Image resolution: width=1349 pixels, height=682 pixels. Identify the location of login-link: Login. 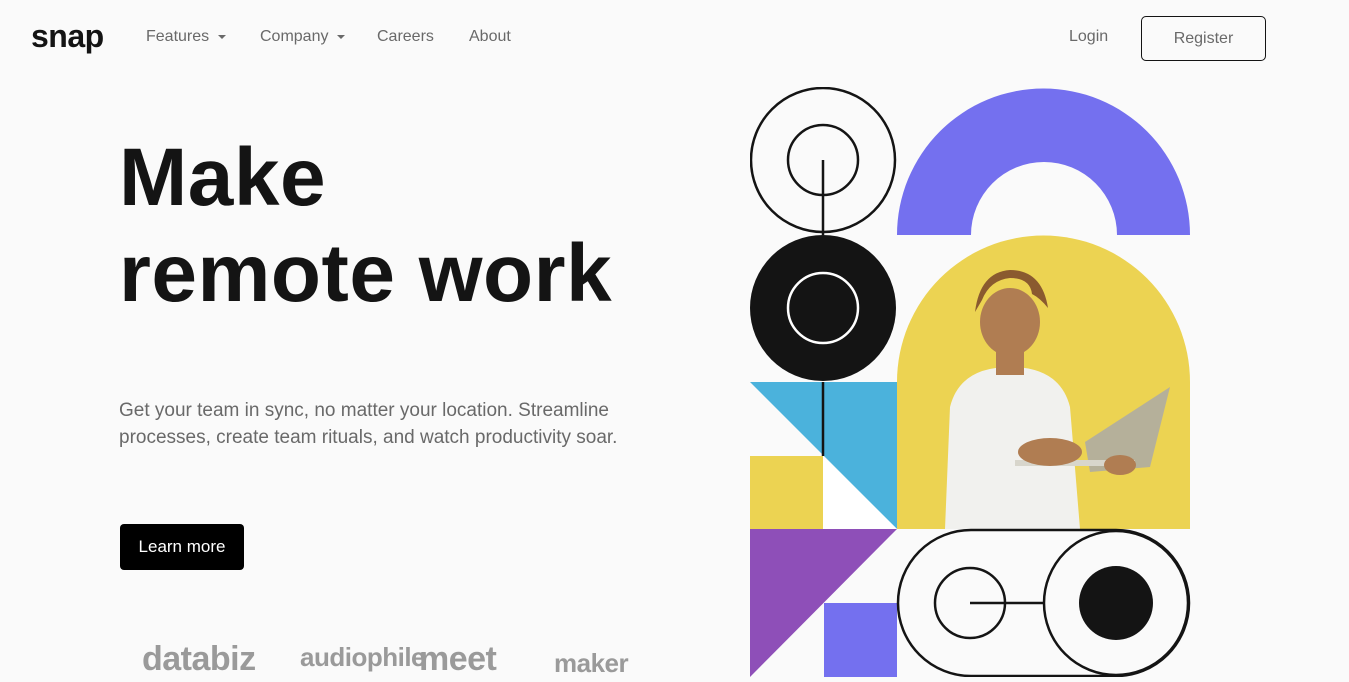
(1088, 37).